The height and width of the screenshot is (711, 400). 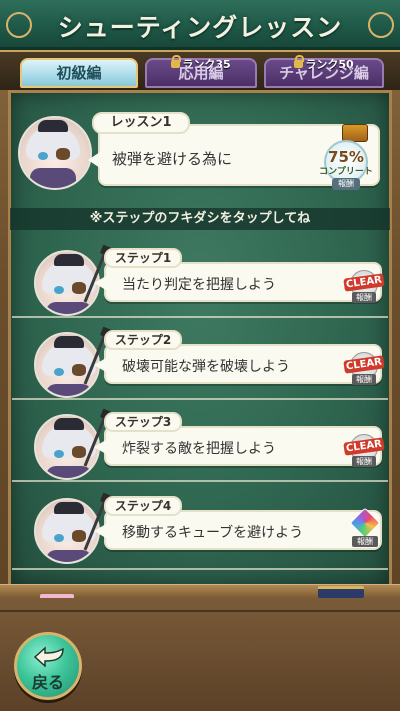 I want to click on tab-label: チャレンジ編, so click(x=324, y=73).